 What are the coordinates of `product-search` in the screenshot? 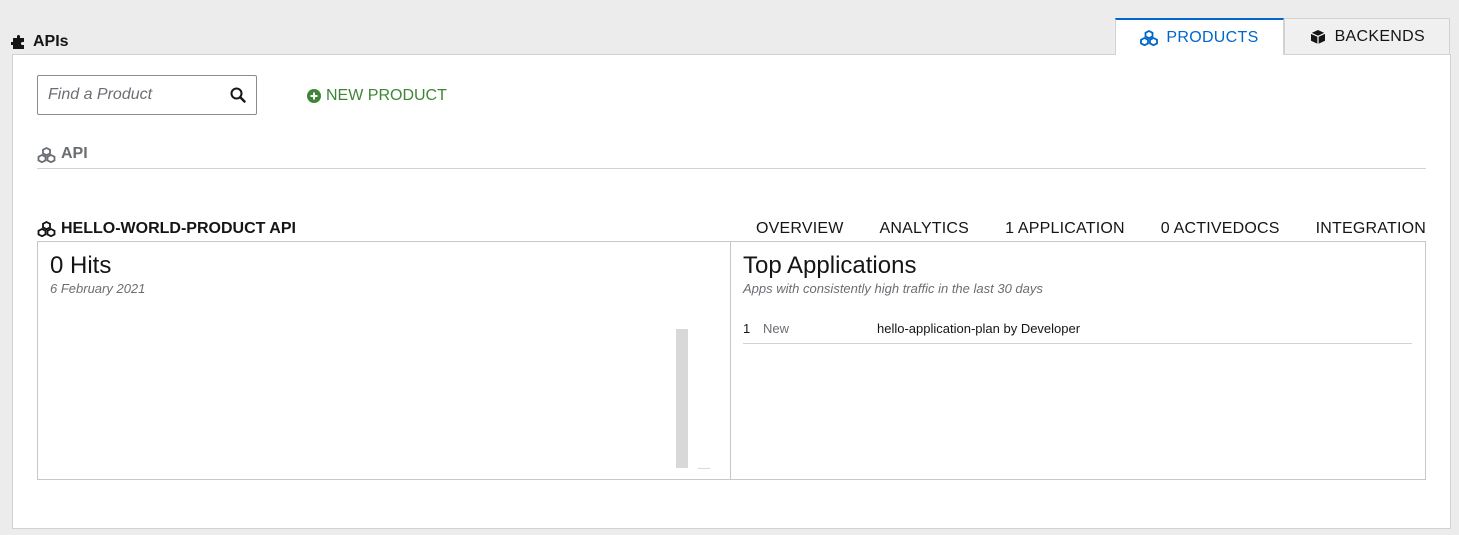 It's located at (147, 95).